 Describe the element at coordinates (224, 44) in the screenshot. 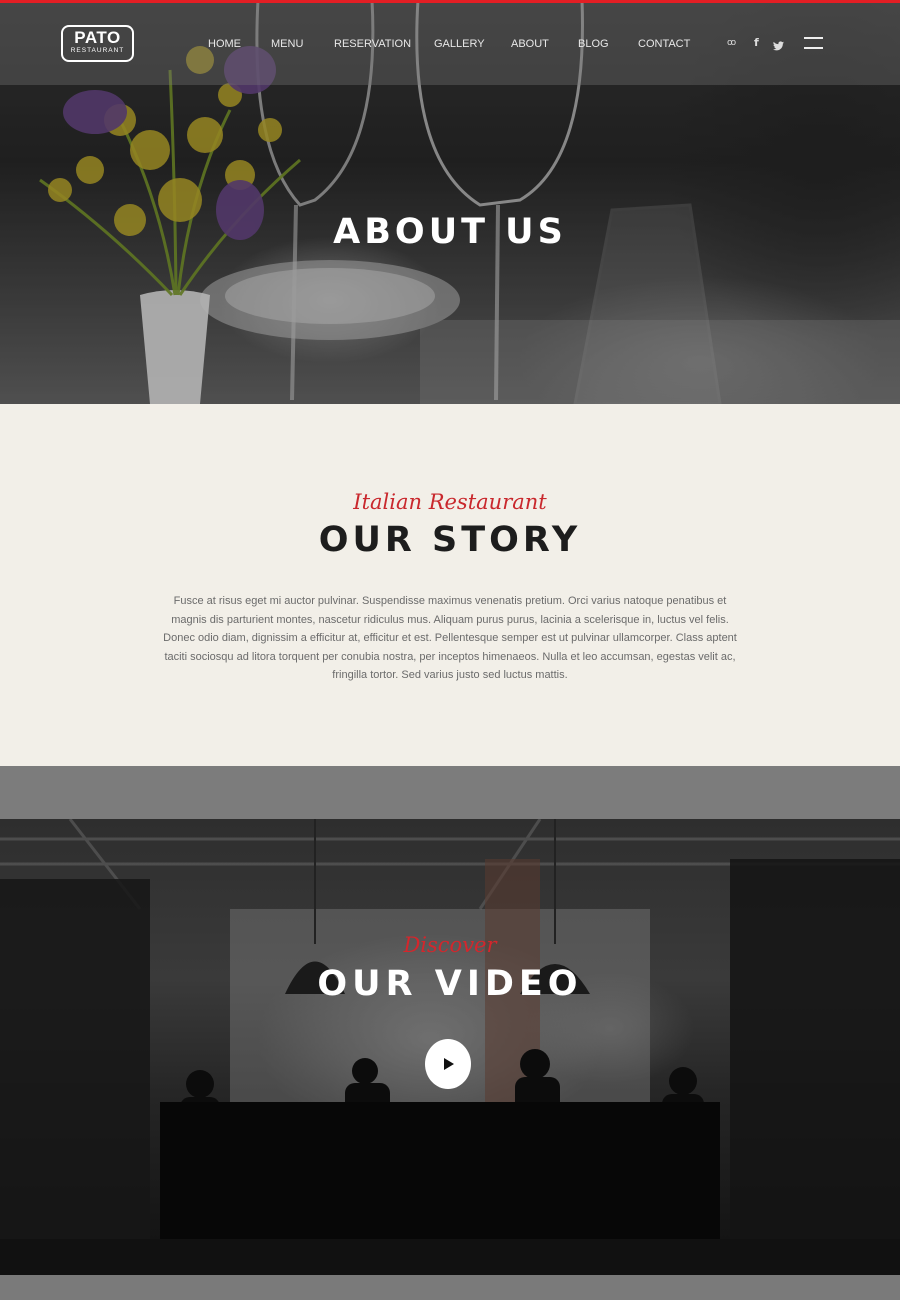

I see `nav-item-home: HOME` at that location.